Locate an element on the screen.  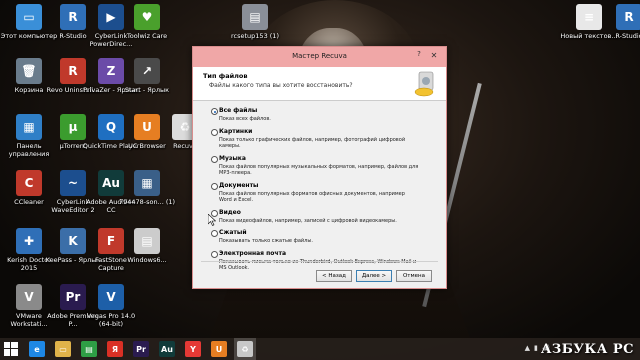
icon-kerish-doctor-icon: ✚ is located at coordinates (29, 241).